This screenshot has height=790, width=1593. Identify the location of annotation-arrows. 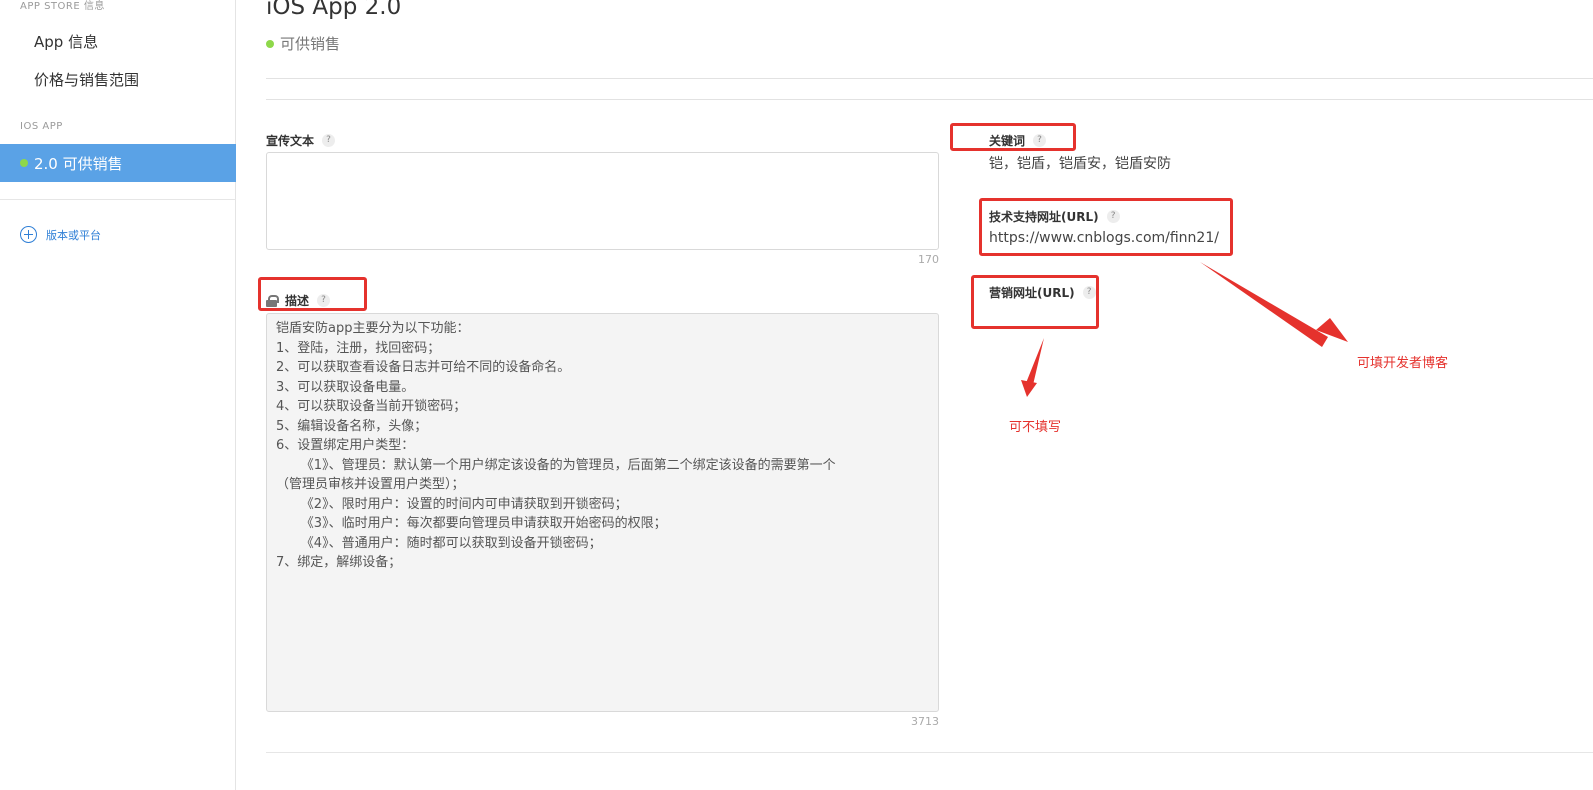
(1184, 329).